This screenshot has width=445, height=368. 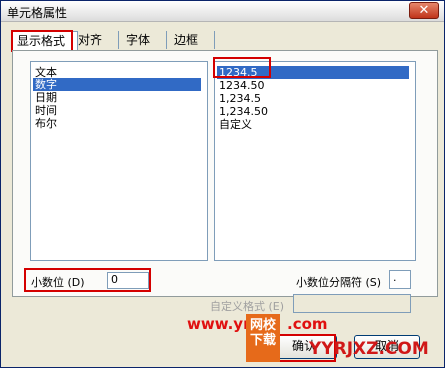 What do you see at coordinates (219, 324) in the screenshot?
I see `watermark-url: www.yr` at bounding box center [219, 324].